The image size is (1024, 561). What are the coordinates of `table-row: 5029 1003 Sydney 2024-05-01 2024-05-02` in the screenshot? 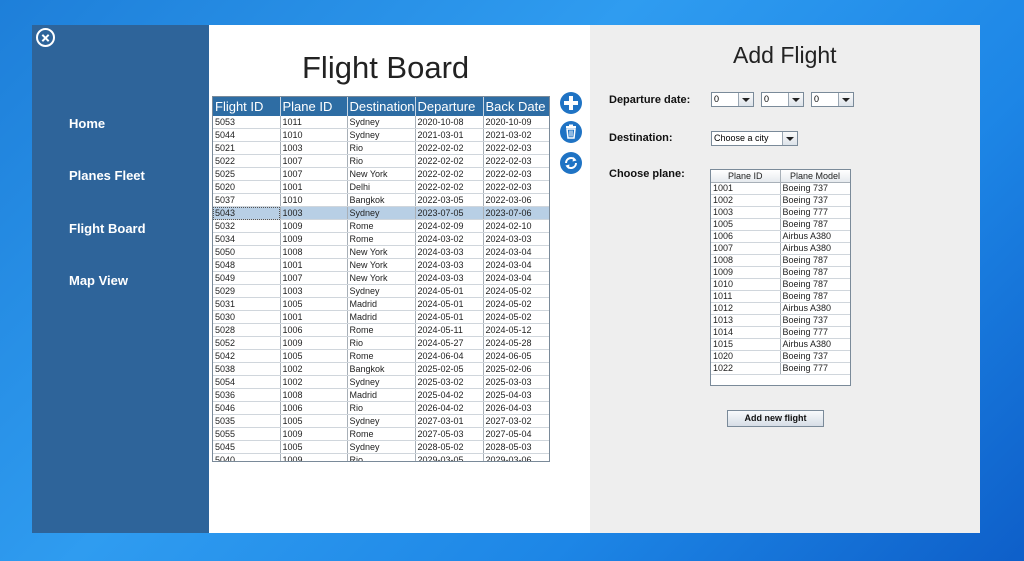 It's located at (381, 291).